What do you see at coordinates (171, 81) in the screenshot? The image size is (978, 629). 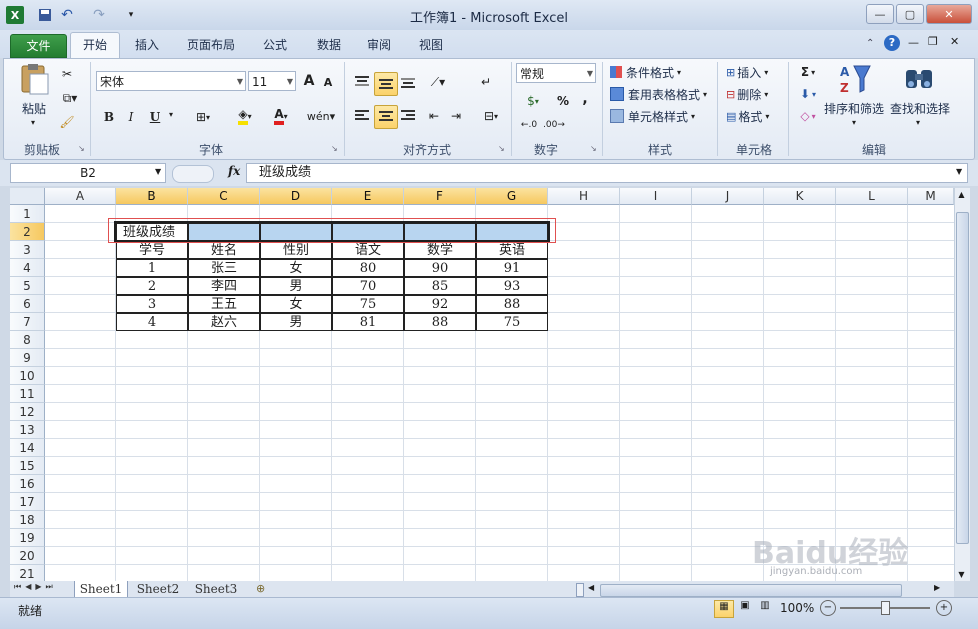 I see `font-name-combo: 宋体 ▼` at bounding box center [171, 81].